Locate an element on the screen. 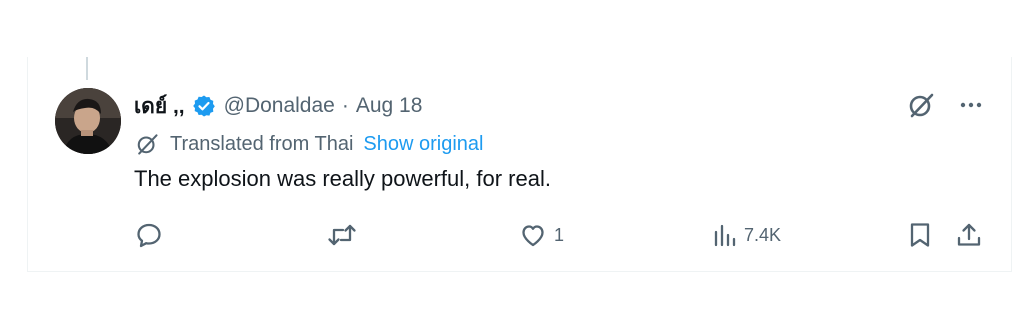  action-bar: 1 7.4K is located at coordinates (559, 235).